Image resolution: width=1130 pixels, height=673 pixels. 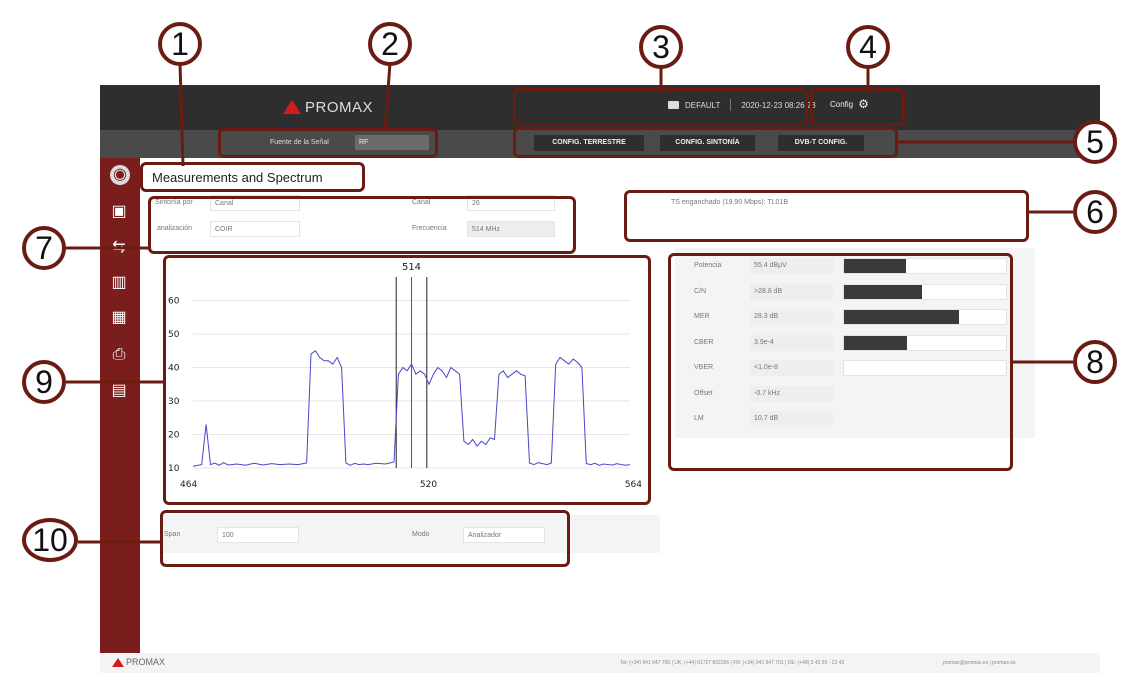 What do you see at coordinates (868, 47) in the screenshot?
I see `callout-4: 4` at bounding box center [868, 47].